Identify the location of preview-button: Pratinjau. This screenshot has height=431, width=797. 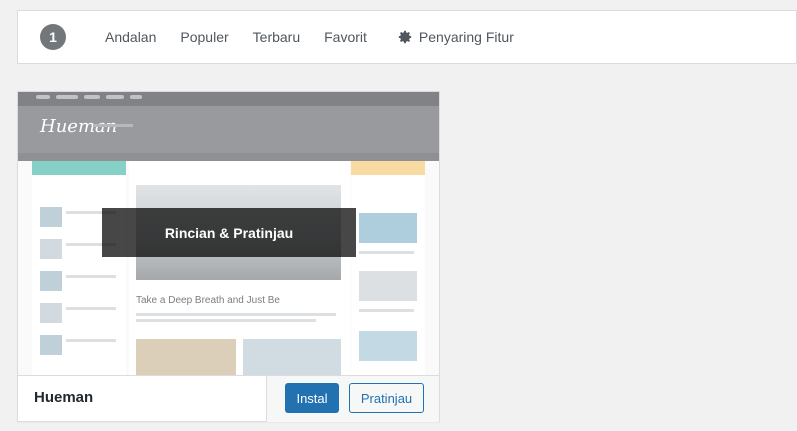
(386, 398).